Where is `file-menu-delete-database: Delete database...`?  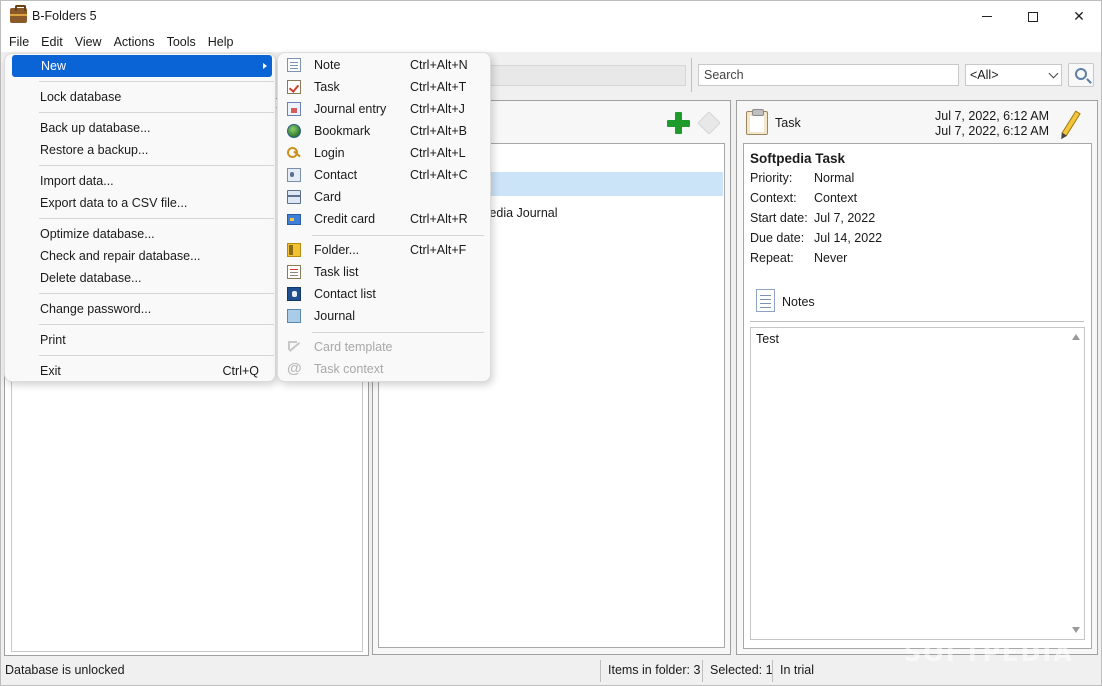 file-menu-delete-database: Delete database... is located at coordinates (140, 278).